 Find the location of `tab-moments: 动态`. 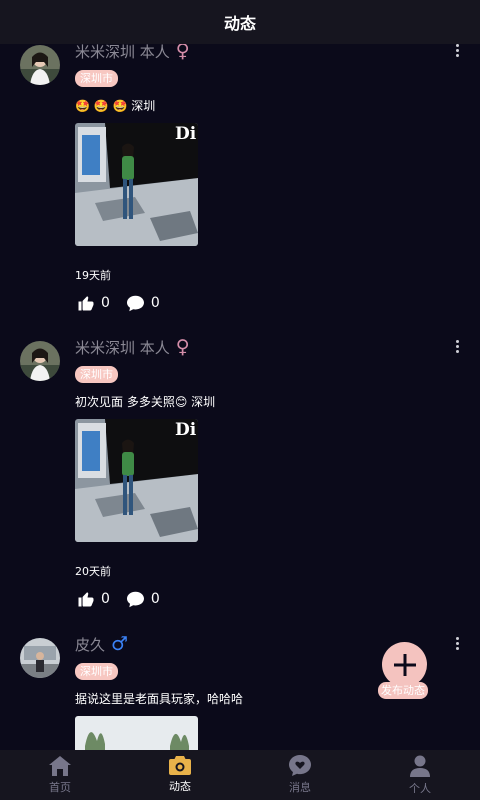

tab-moments: 动态 is located at coordinates (180, 775).